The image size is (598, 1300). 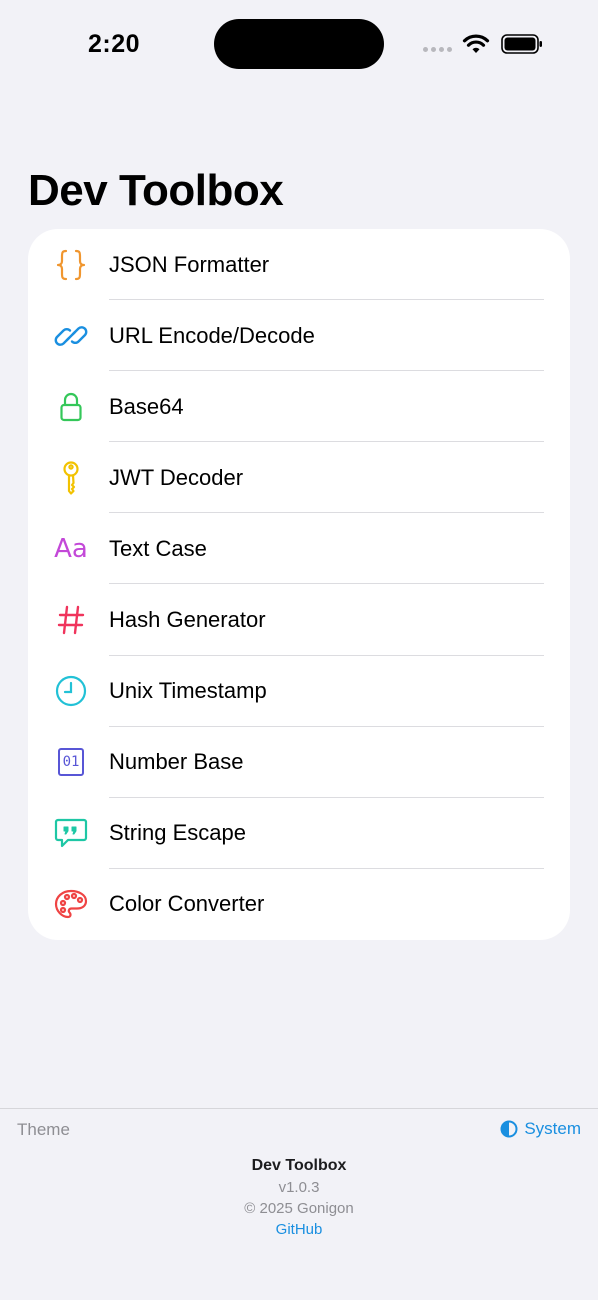 I want to click on footer-version: v1.0.3, so click(x=299, y=1187).